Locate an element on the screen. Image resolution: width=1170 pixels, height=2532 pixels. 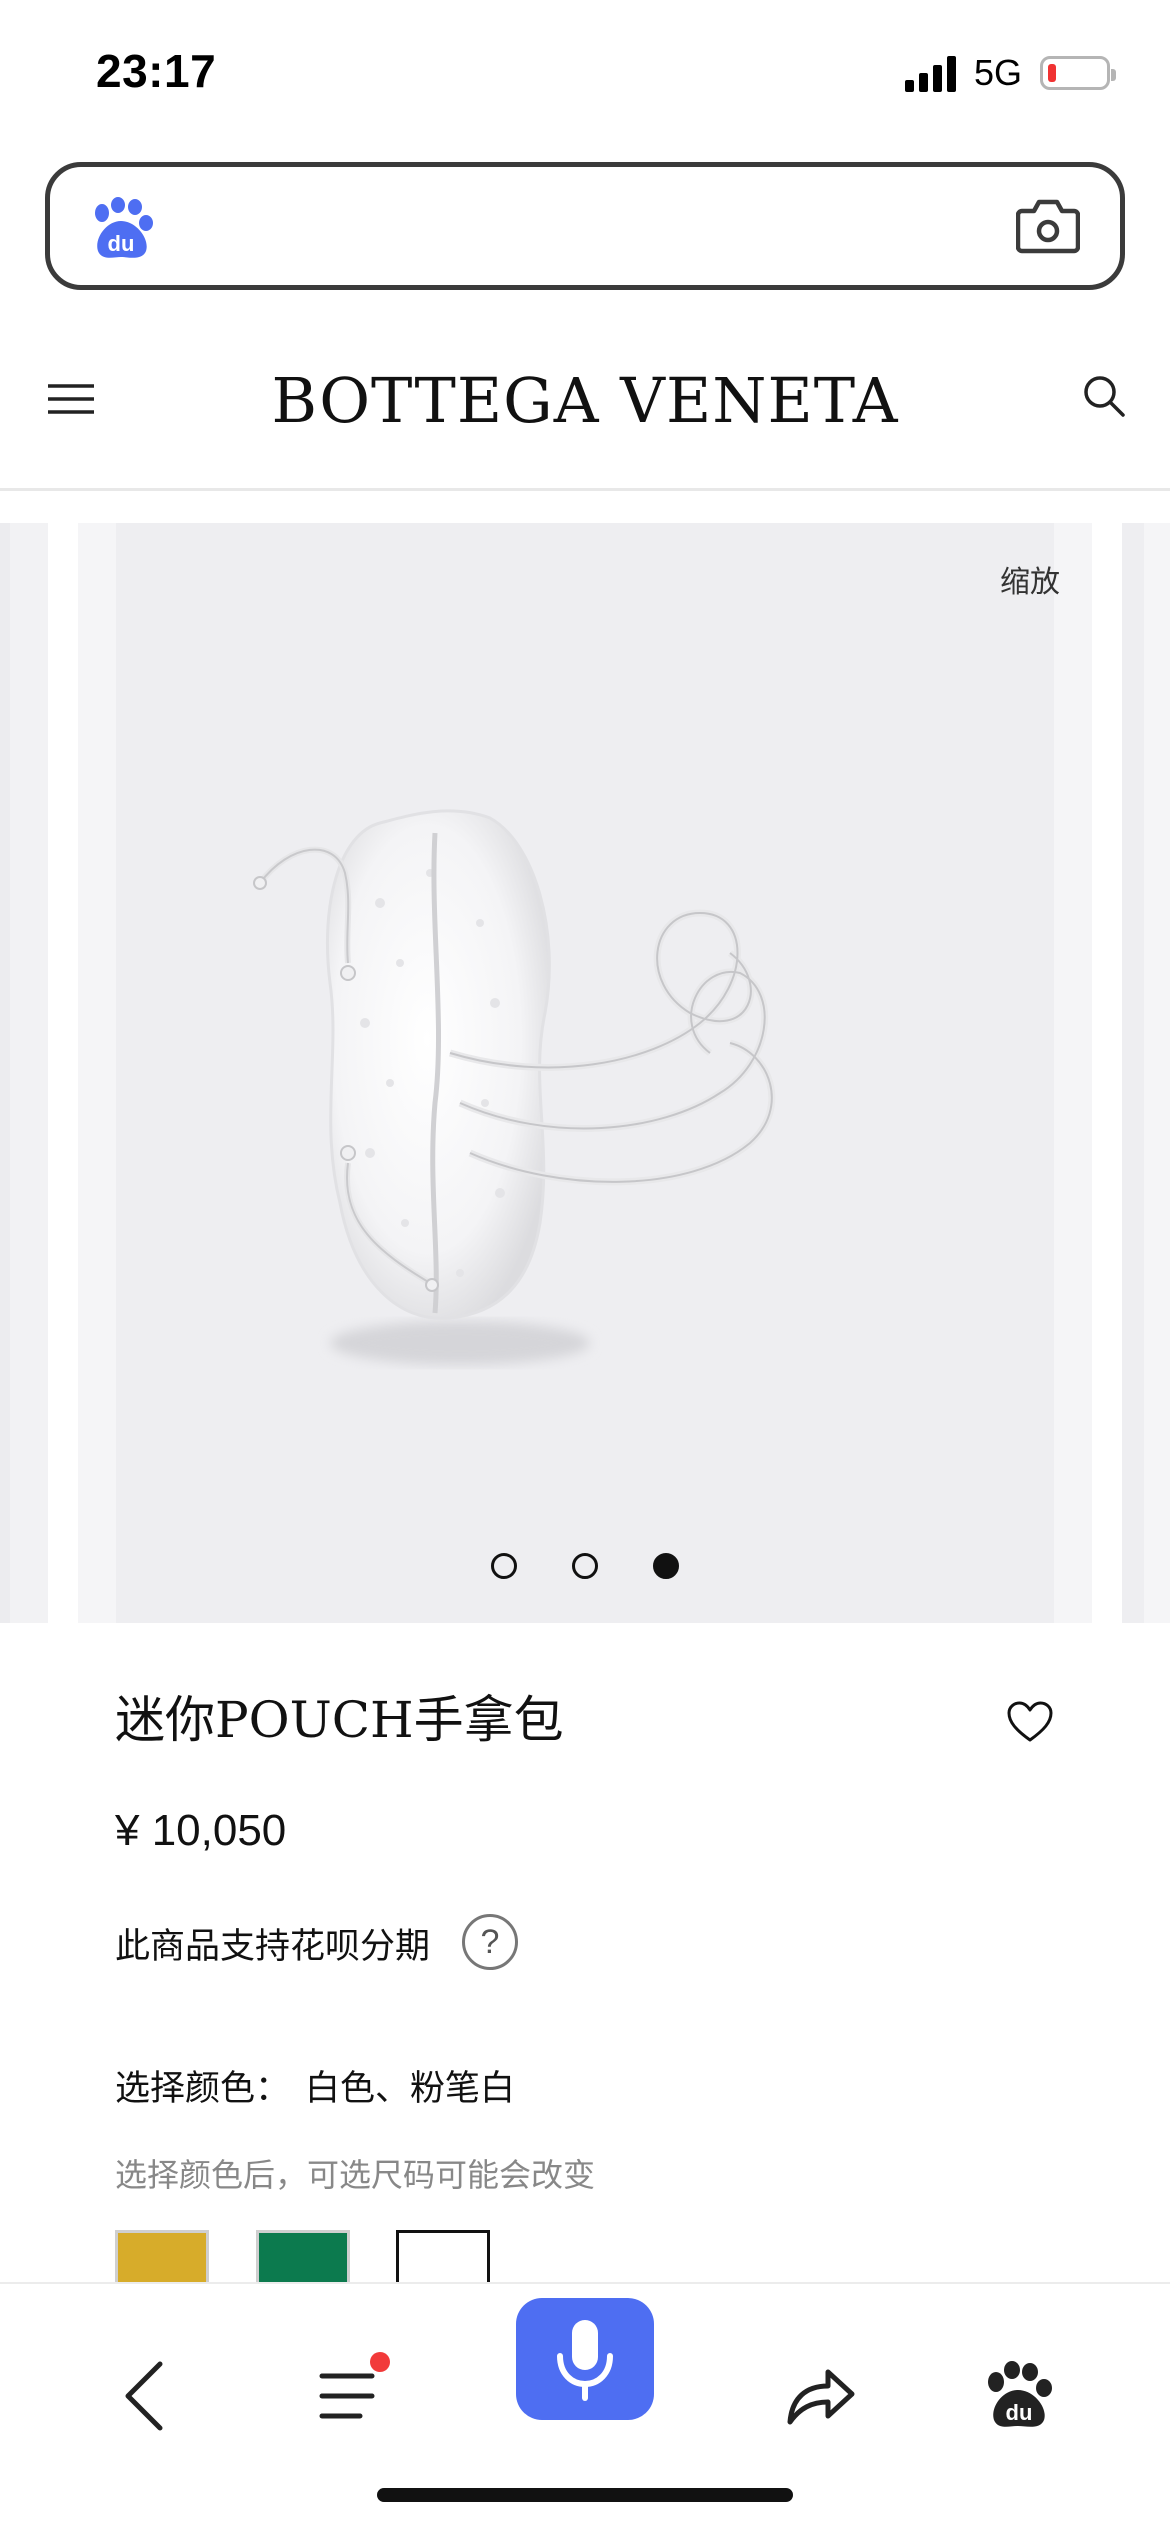
microphone-icon is located at coordinates (585, 2360).